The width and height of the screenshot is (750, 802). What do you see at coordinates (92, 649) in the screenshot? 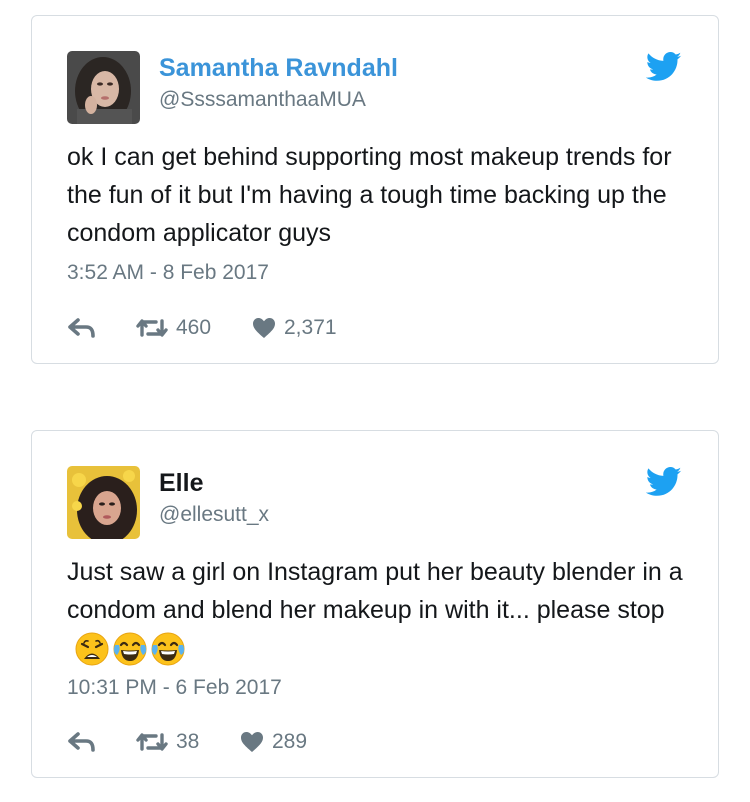
I see `weary-face-icon` at bounding box center [92, 649].